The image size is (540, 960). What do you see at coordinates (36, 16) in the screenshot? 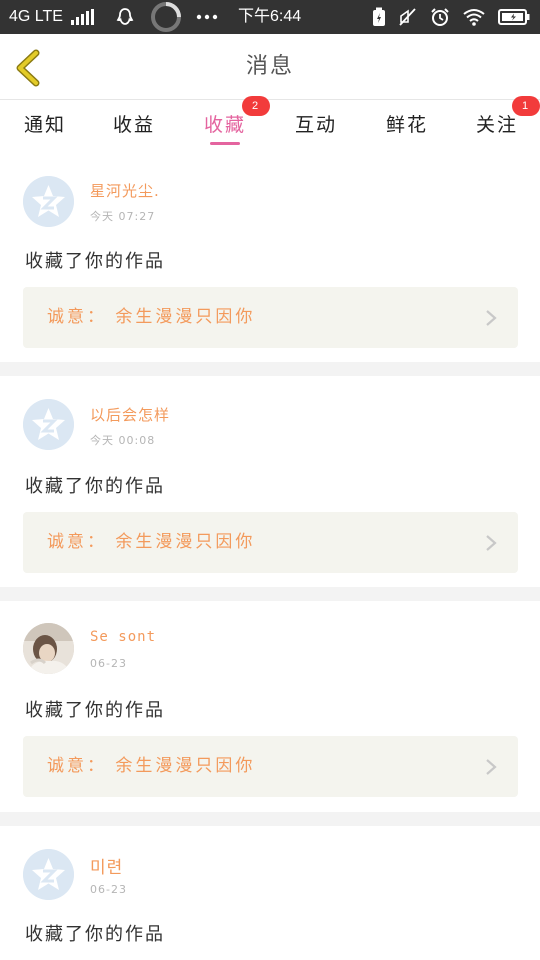
I see `network-label: 4G LTE` at bounding box center [36, 16].